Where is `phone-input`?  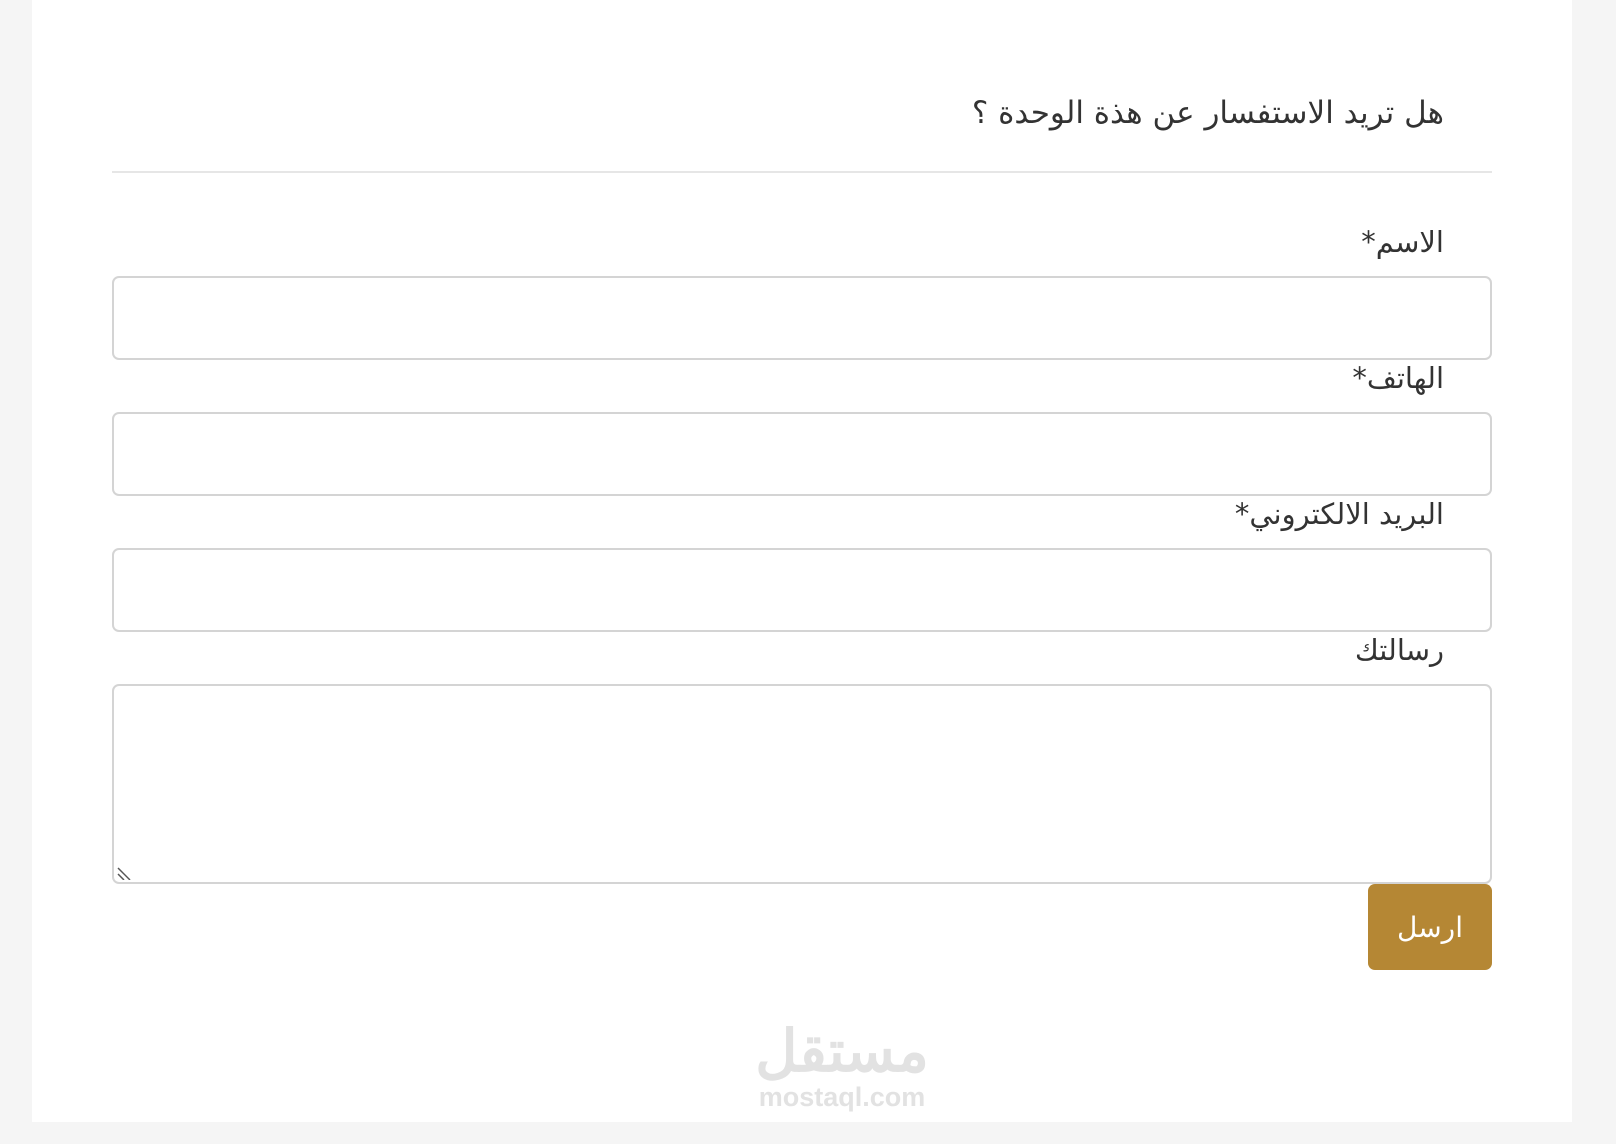 phone-input is located at coordinates (802, 454).